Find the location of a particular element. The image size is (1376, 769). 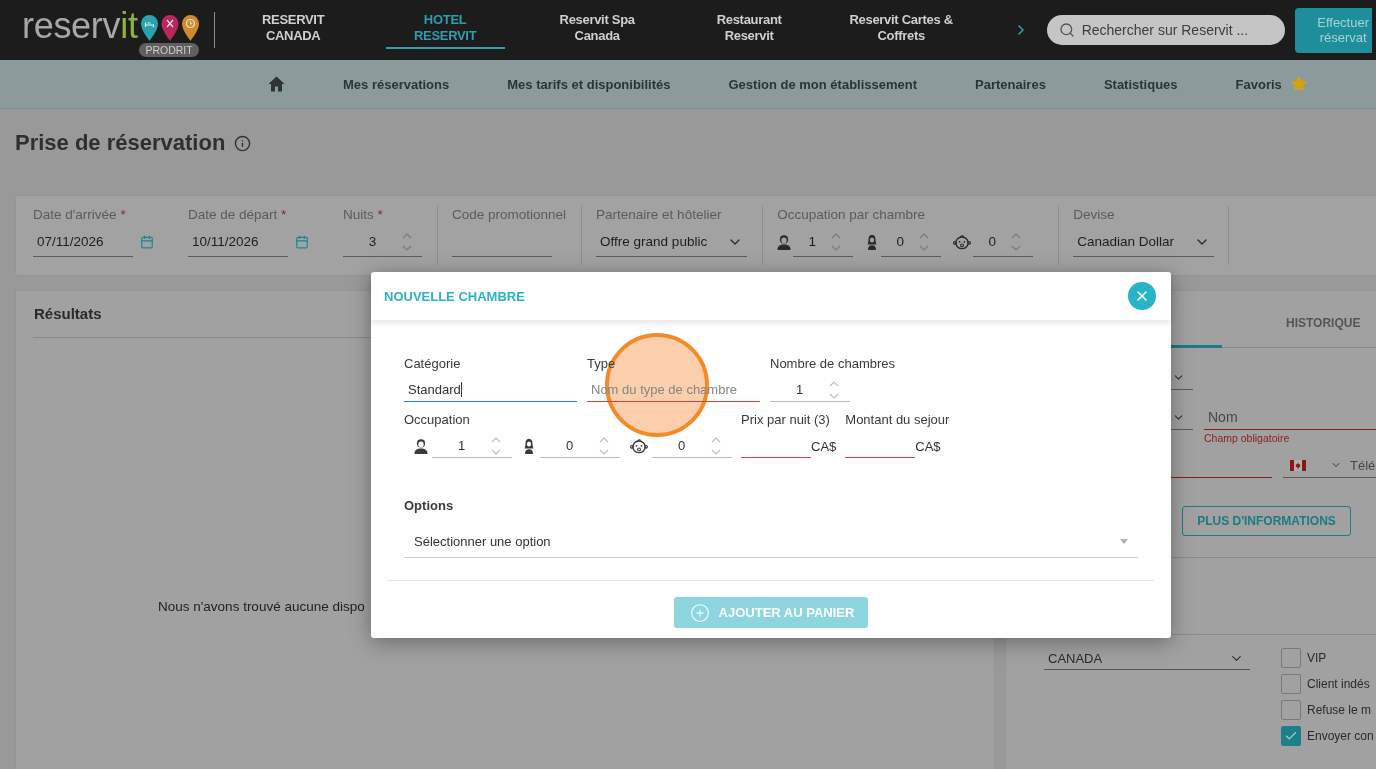

nav-link: Gestion de mon établissement is located at coordinates (823, 84).